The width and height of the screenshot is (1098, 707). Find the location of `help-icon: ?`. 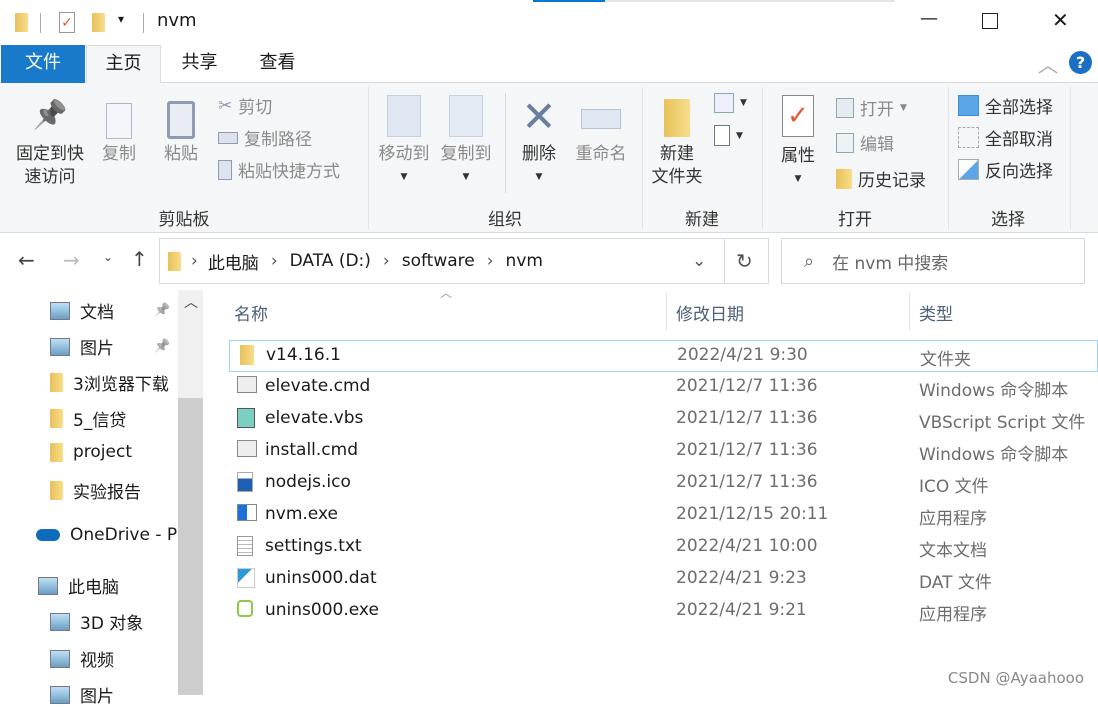

help-icon: ? is located at coordinates (1080, 62).